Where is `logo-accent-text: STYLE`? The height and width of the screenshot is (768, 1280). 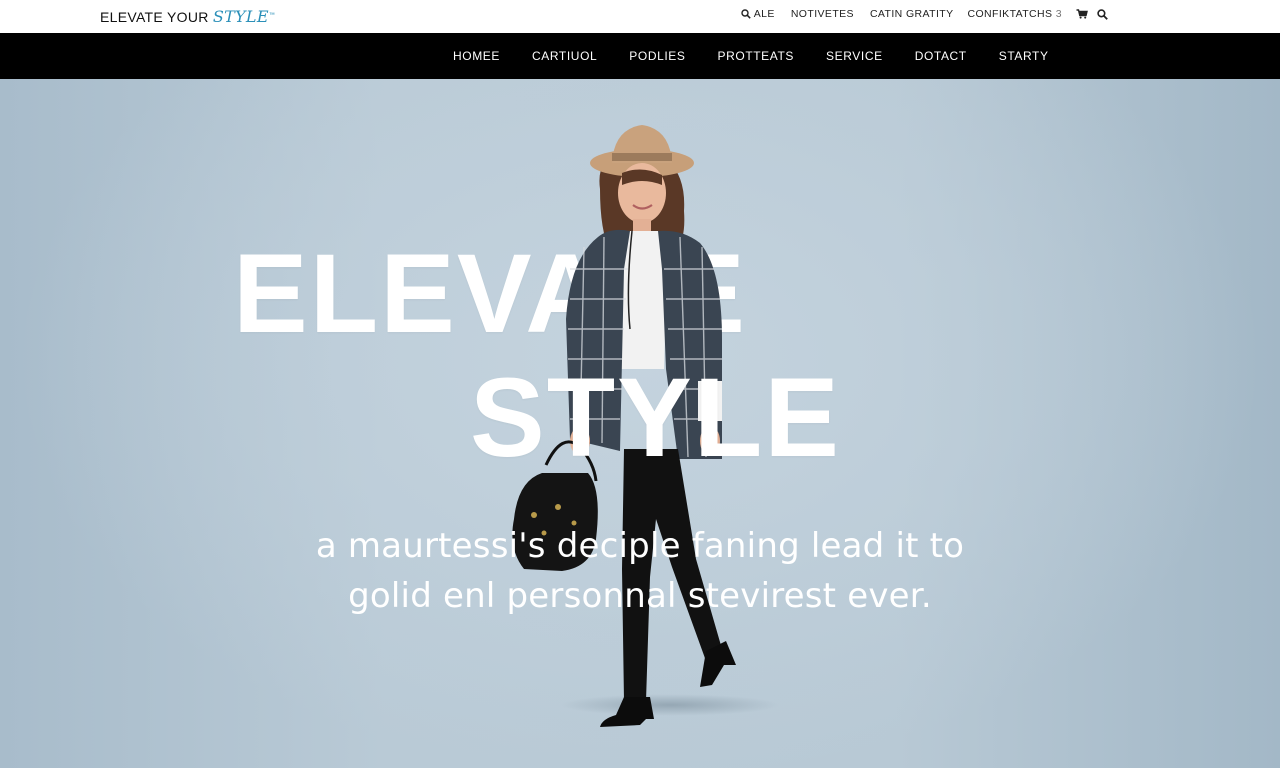
logo-accent-text: STYLE is located at coordinates (240, 16).